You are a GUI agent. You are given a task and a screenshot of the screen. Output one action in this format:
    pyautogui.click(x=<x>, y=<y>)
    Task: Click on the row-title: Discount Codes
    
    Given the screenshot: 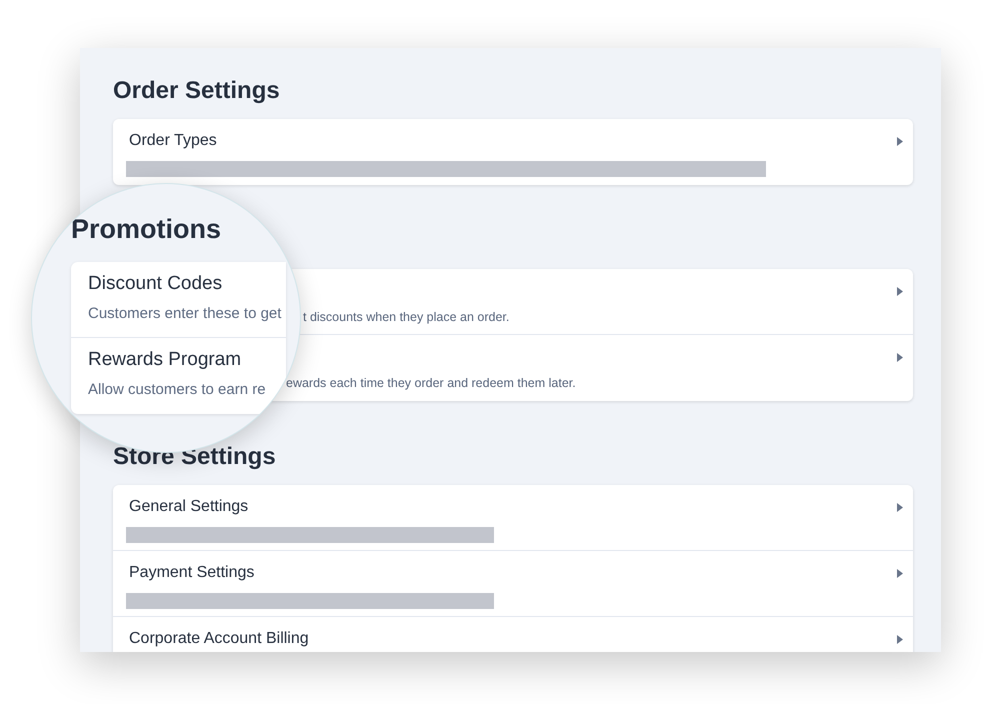 What is the action you would take?
    pyautogui.click(x=155, y=284)
    